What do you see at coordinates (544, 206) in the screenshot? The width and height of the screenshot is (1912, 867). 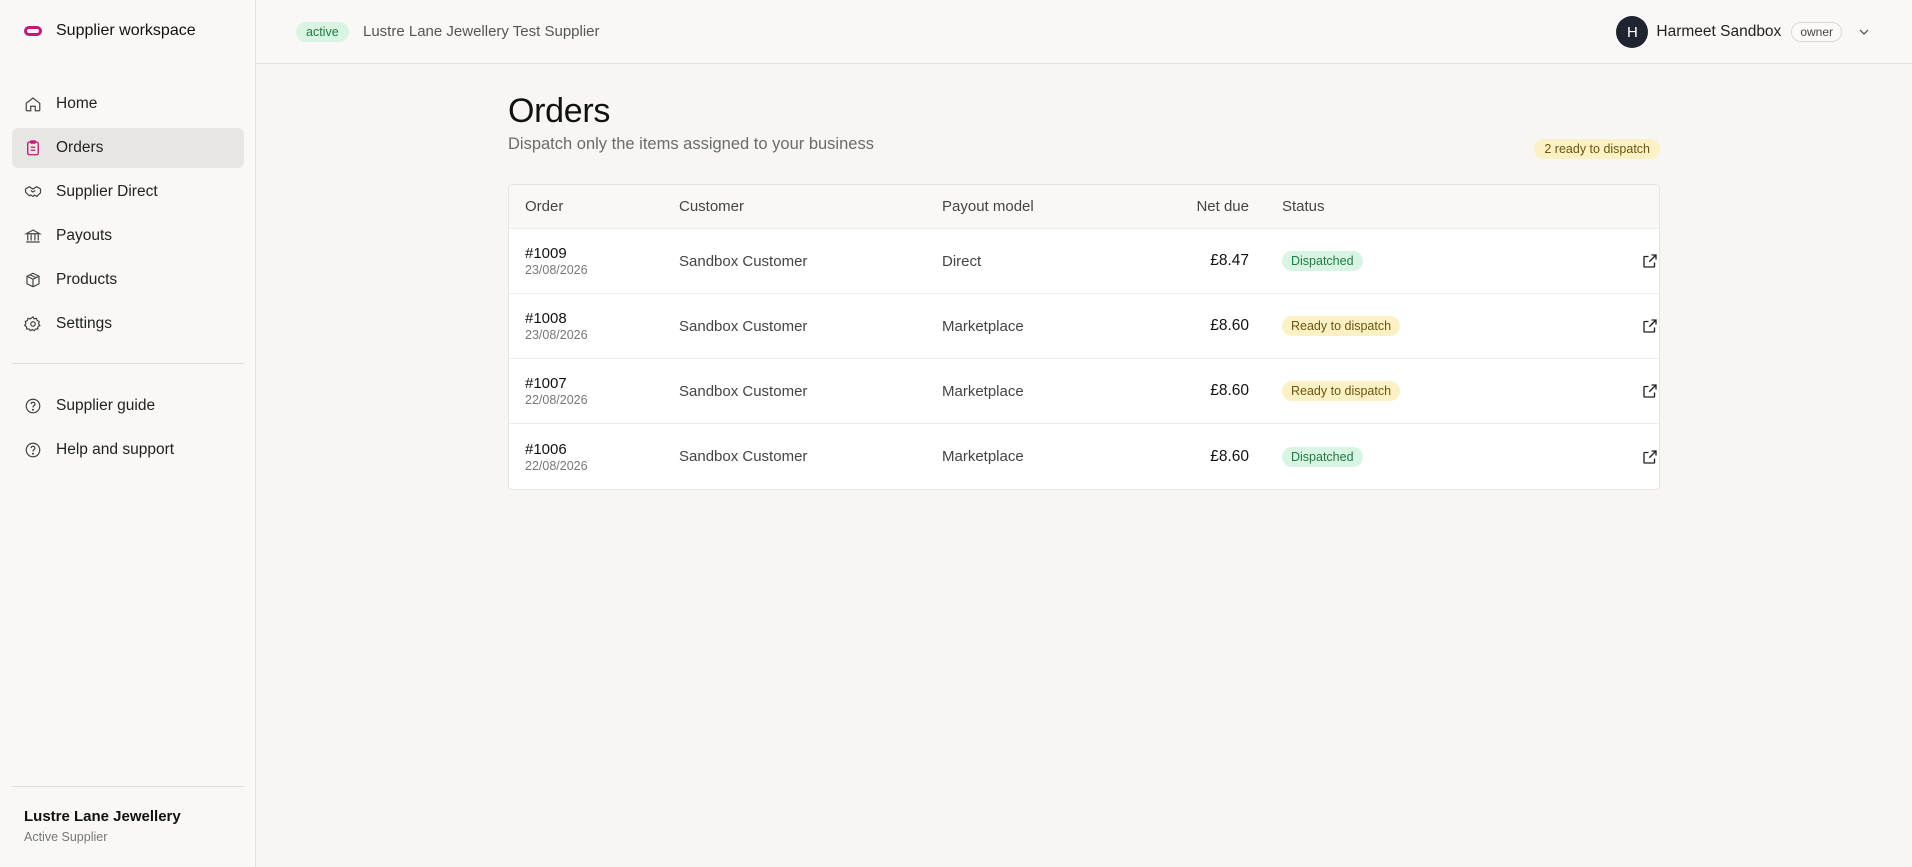 I see `column-header-order: Order` at bounding box center [544, 206].